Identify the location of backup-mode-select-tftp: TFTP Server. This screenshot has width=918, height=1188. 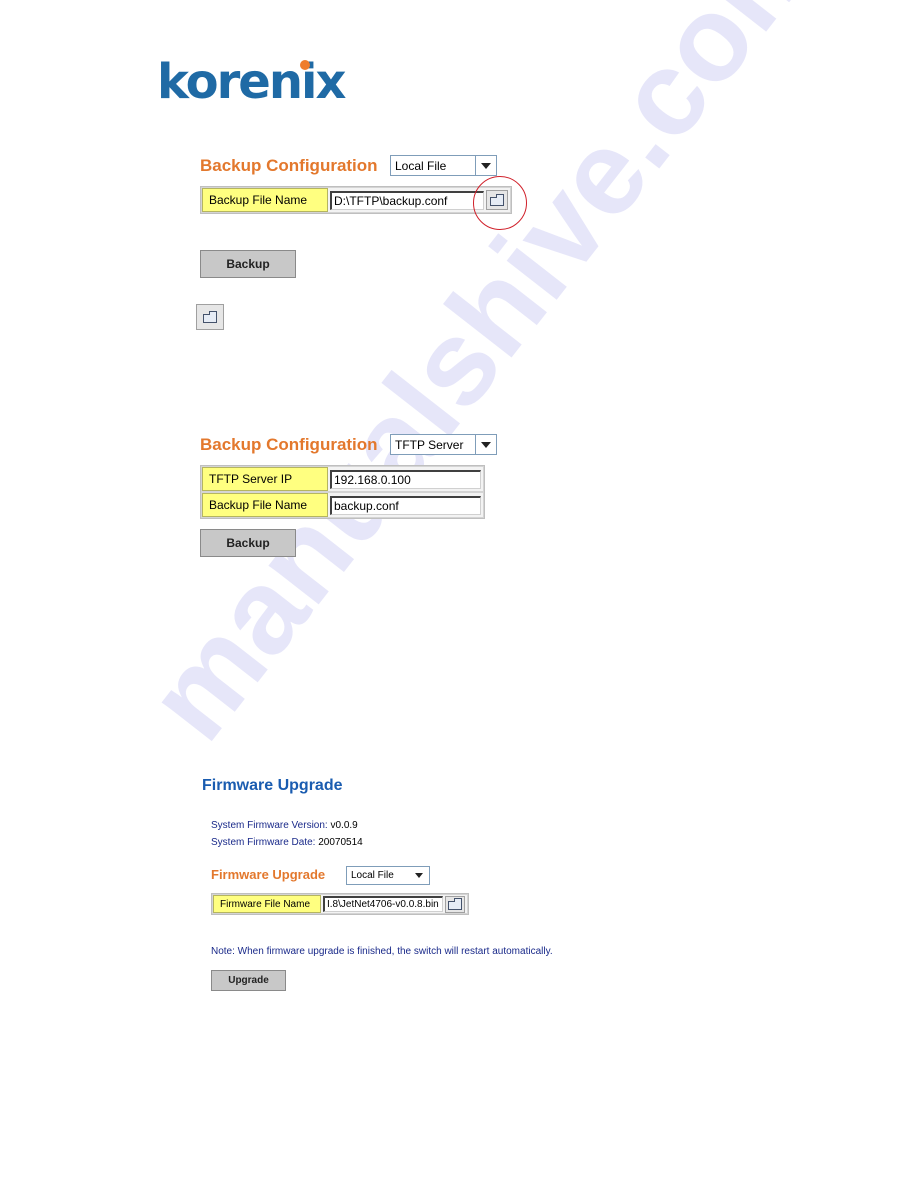
(443, 444).